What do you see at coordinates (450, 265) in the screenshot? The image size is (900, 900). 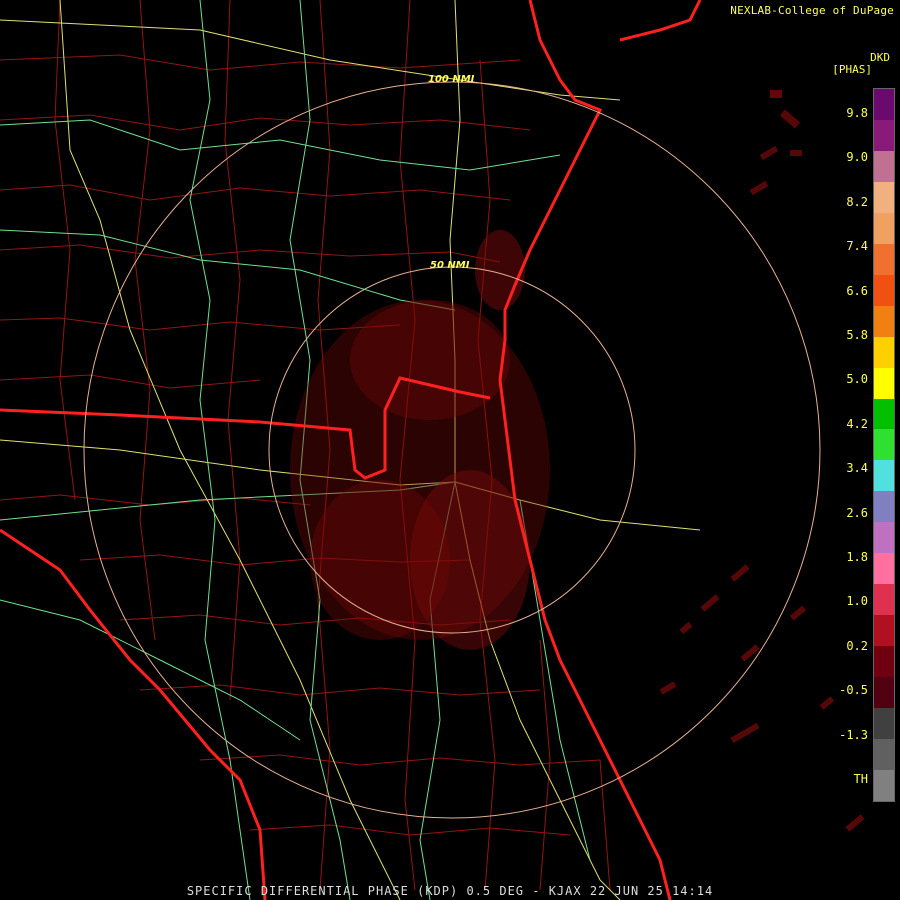 I see `ring-label-50: 50 NMI` at bounding box center [450, 265].